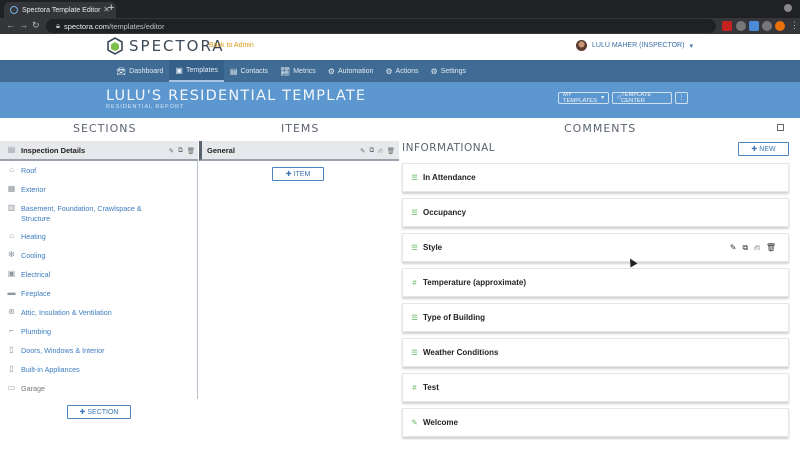 The width and height of the screenshot is (800, 450). Describe the element at coordinates (179, 70) in the screenshot. I see `templates-icon: ▣` at that location.